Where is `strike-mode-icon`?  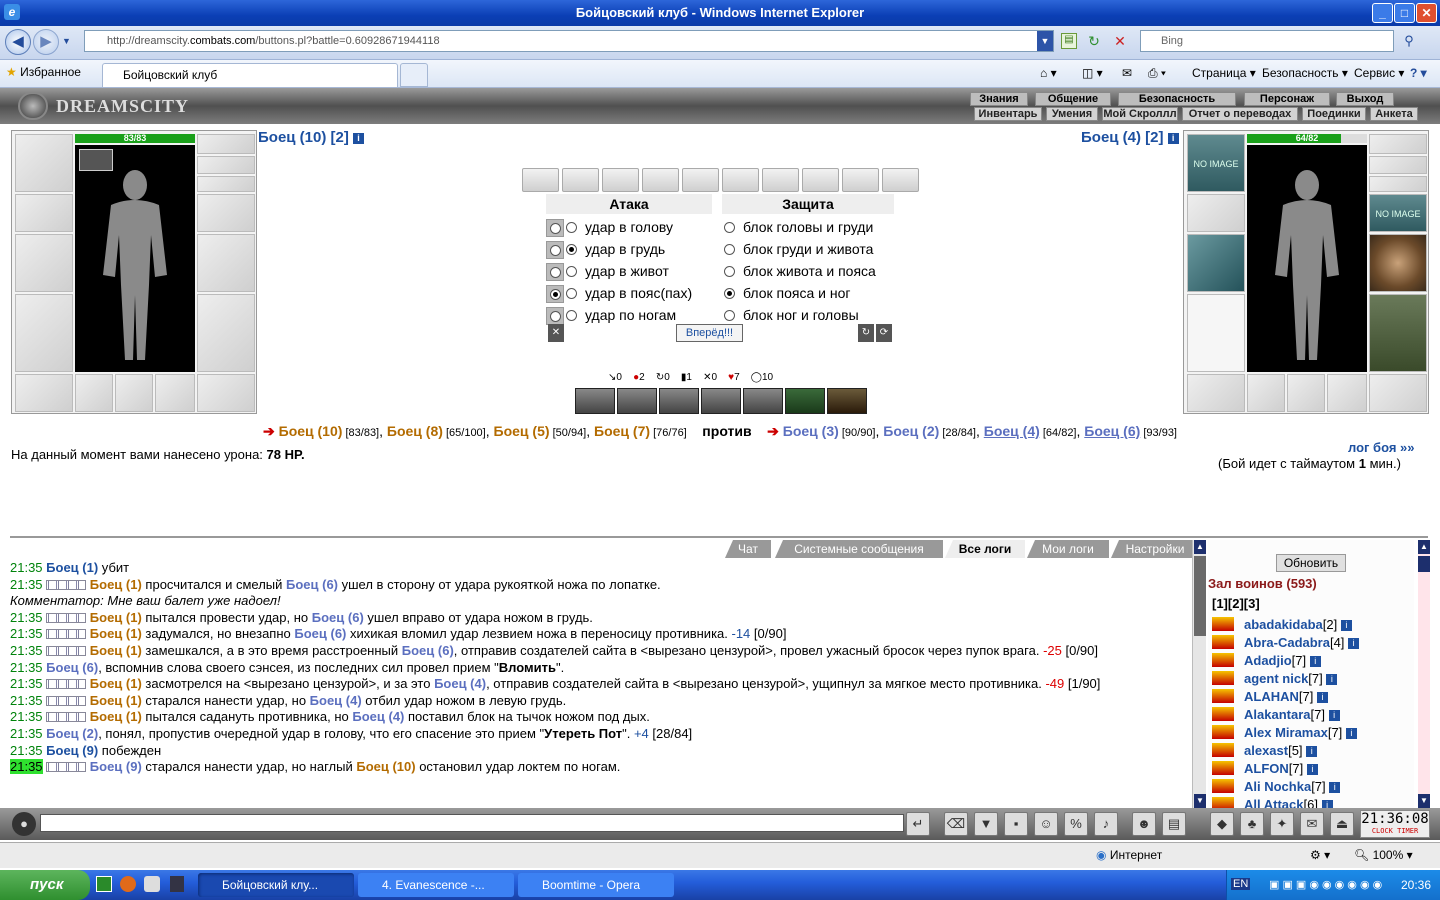
strike-mode-icon is located at coordinates (555, 228).